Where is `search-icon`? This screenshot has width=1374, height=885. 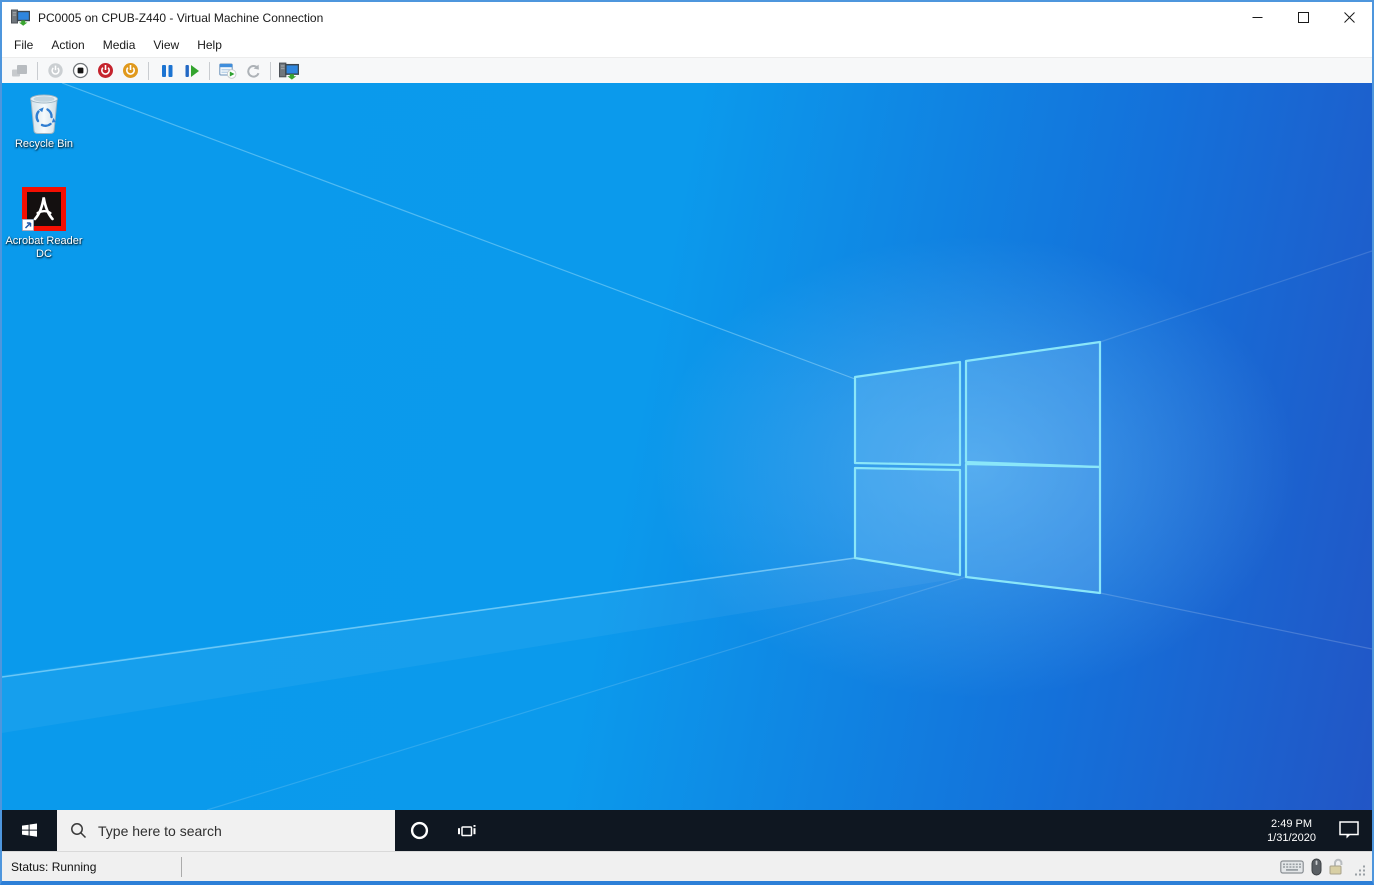
search-icon is located at coordinates (79, 831).